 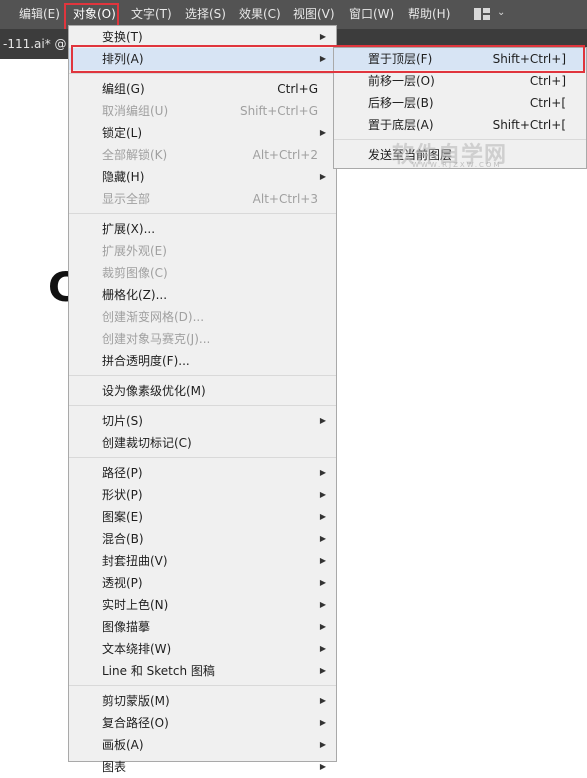 What do you see at coordinates (547, 81) in the screenshot?
I see `menu-item-shortcut: Ctrl+]` at bounding box center [547, 81].